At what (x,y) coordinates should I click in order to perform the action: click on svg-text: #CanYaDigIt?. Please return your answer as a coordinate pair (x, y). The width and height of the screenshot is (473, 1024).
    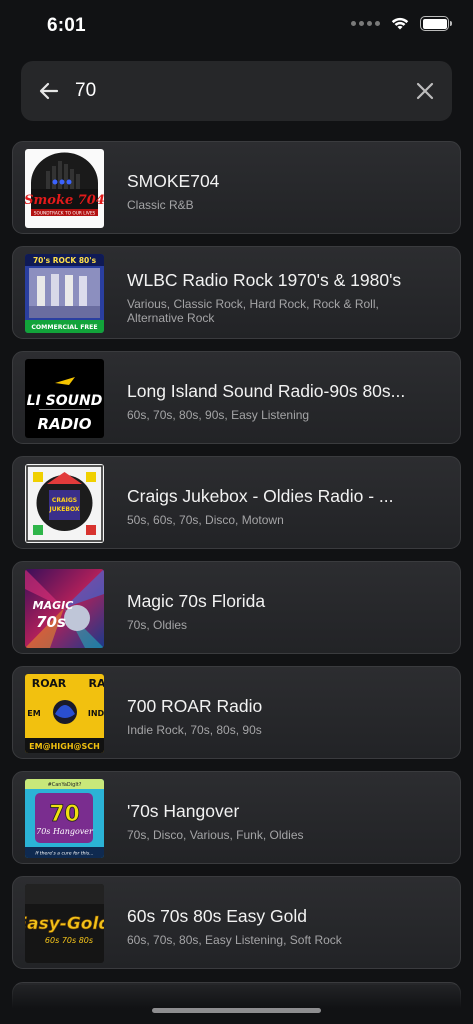
    Looking at the image, I should click on (65, 785).